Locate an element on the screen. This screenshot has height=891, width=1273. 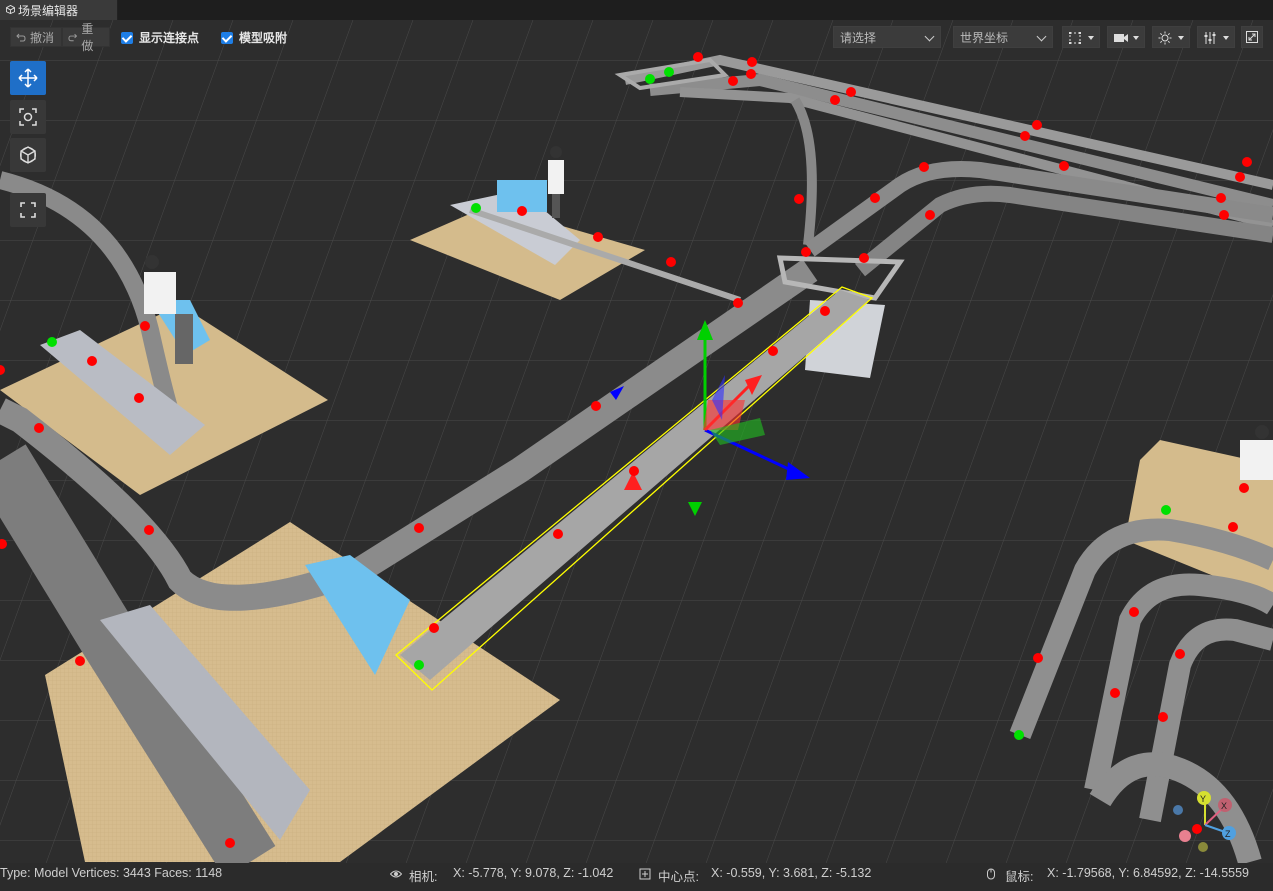
show-connect-points-label: 显示连接点 is located at coordinates (169, 38).